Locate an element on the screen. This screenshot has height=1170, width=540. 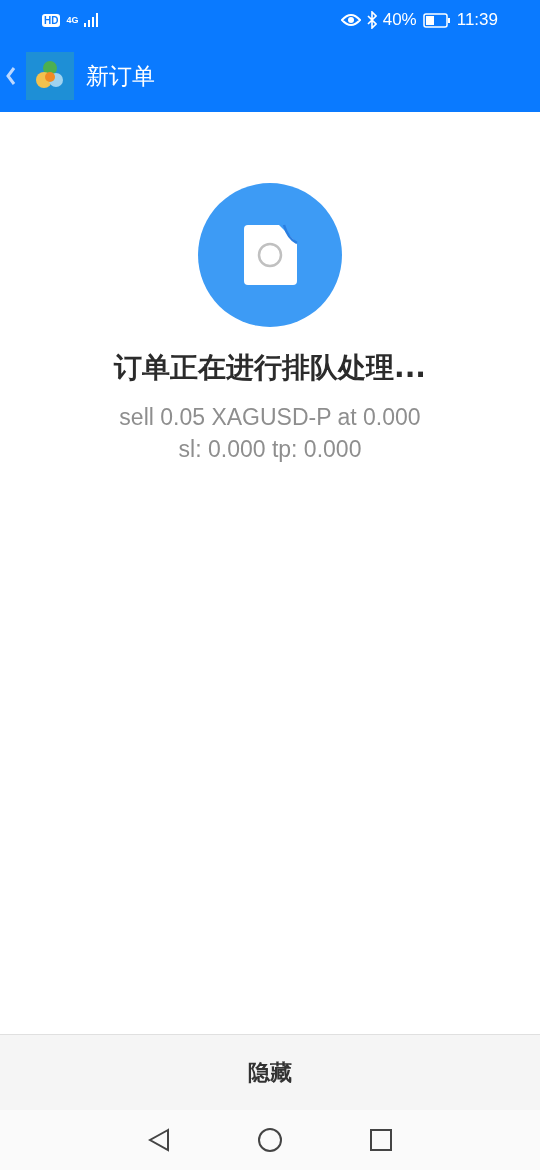
document-loading-icon is located at coordinates (270, 255).